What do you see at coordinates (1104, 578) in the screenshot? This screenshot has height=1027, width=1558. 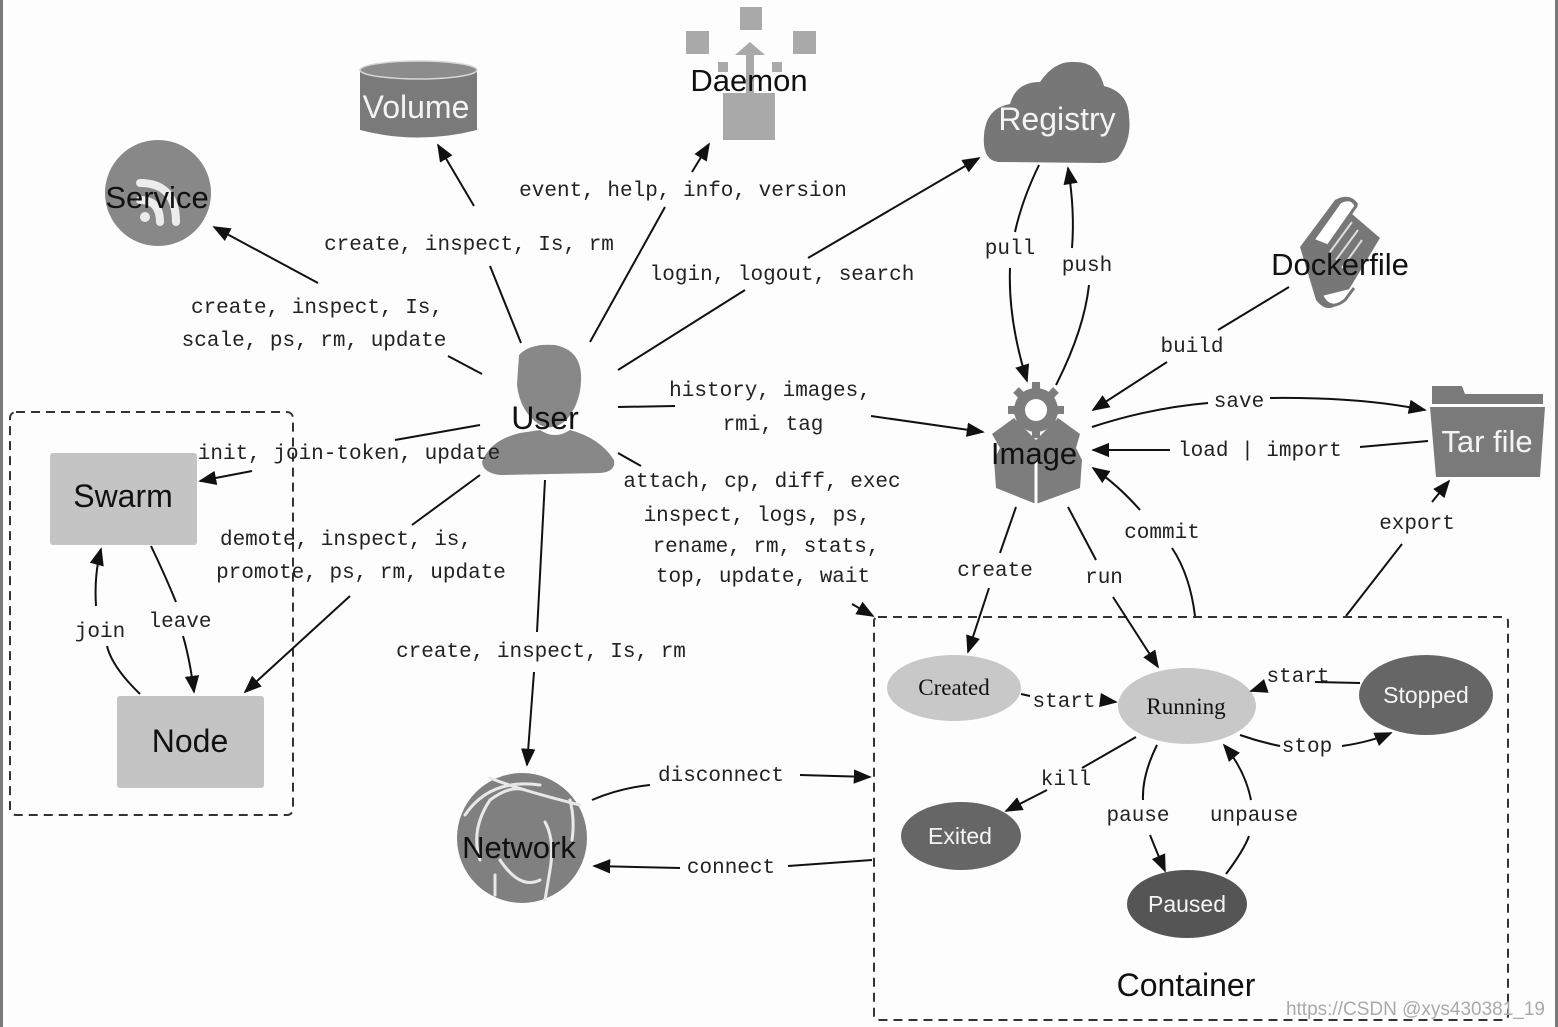 I see `edge-label-run: run` at bounding box center [1104, 578].